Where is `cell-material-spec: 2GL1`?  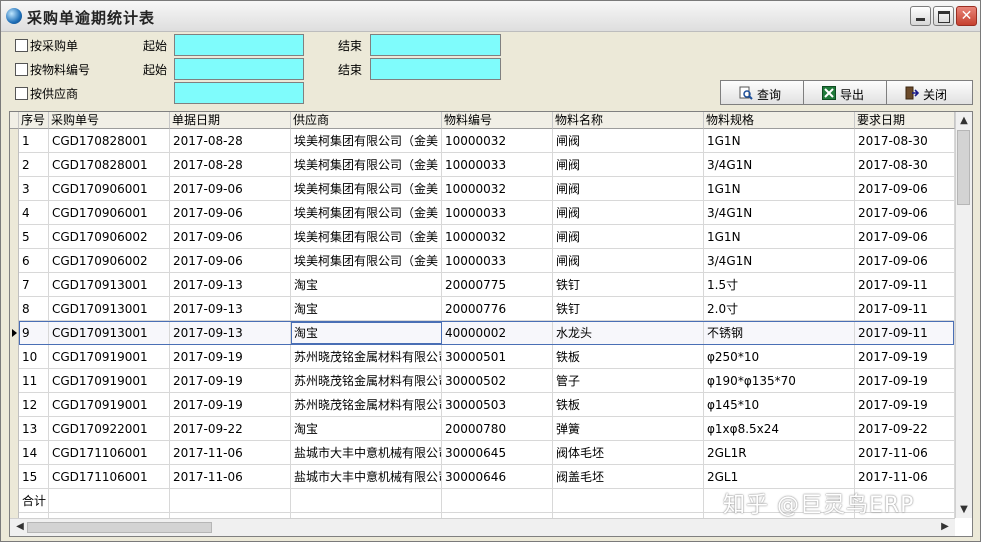
cell-material-spec: 2GL1 is located at coordinates (779, 477).